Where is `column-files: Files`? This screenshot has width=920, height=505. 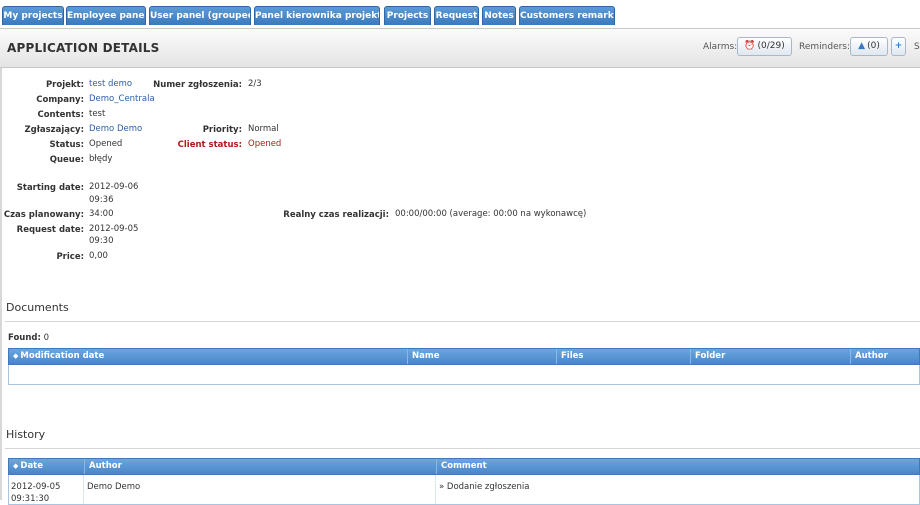 column-files: Files is located at coordinates (623, 356).